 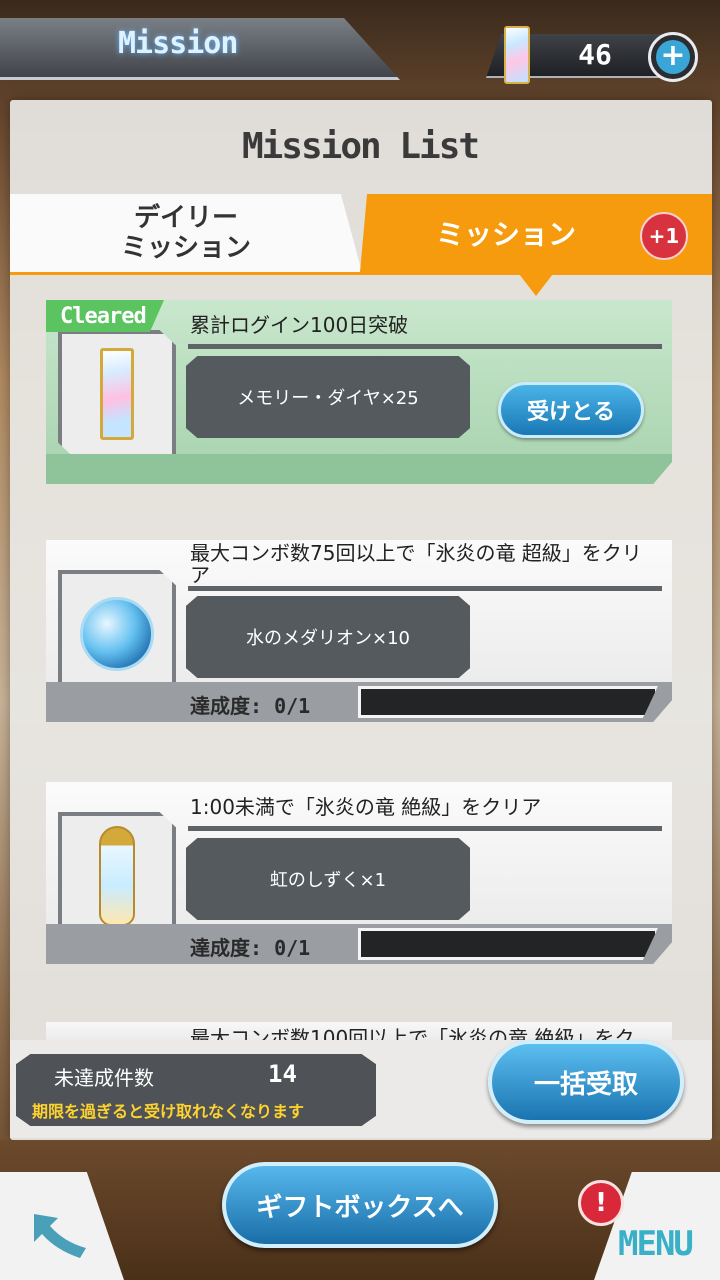 I want to click on water-medallion-icon, so click(x=117, y=634).